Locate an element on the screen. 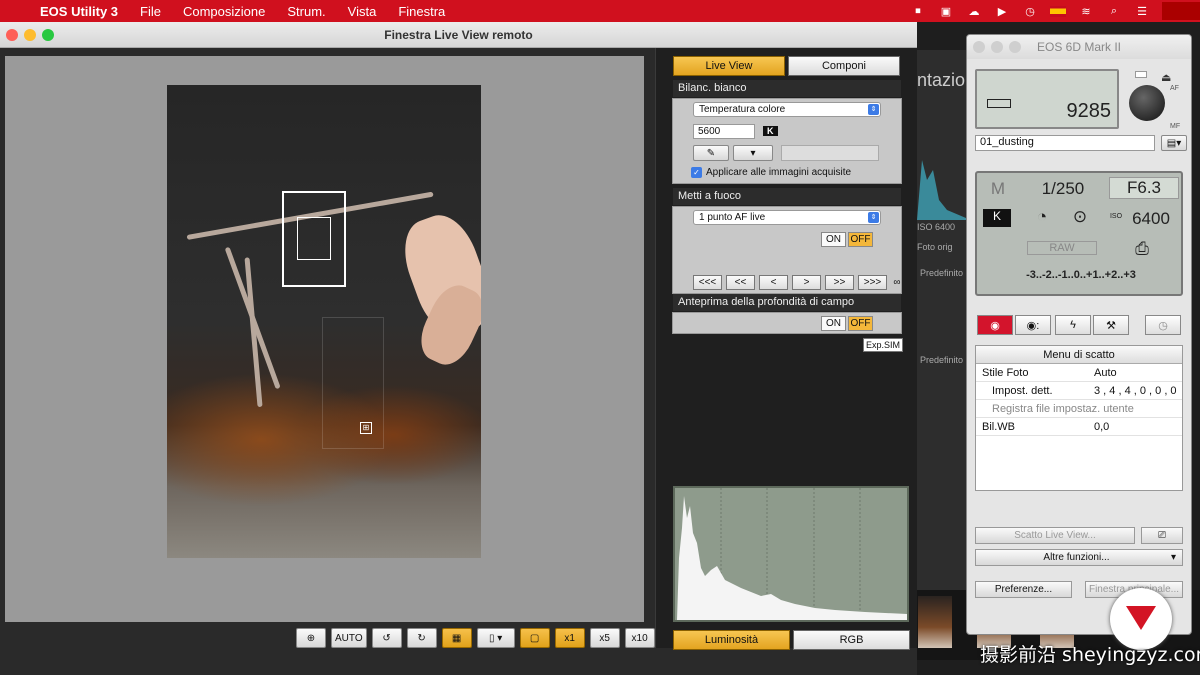 This screenshot has width=1200, height=675. apply-checkbox: ✓ is located at coordinates (696, 172).